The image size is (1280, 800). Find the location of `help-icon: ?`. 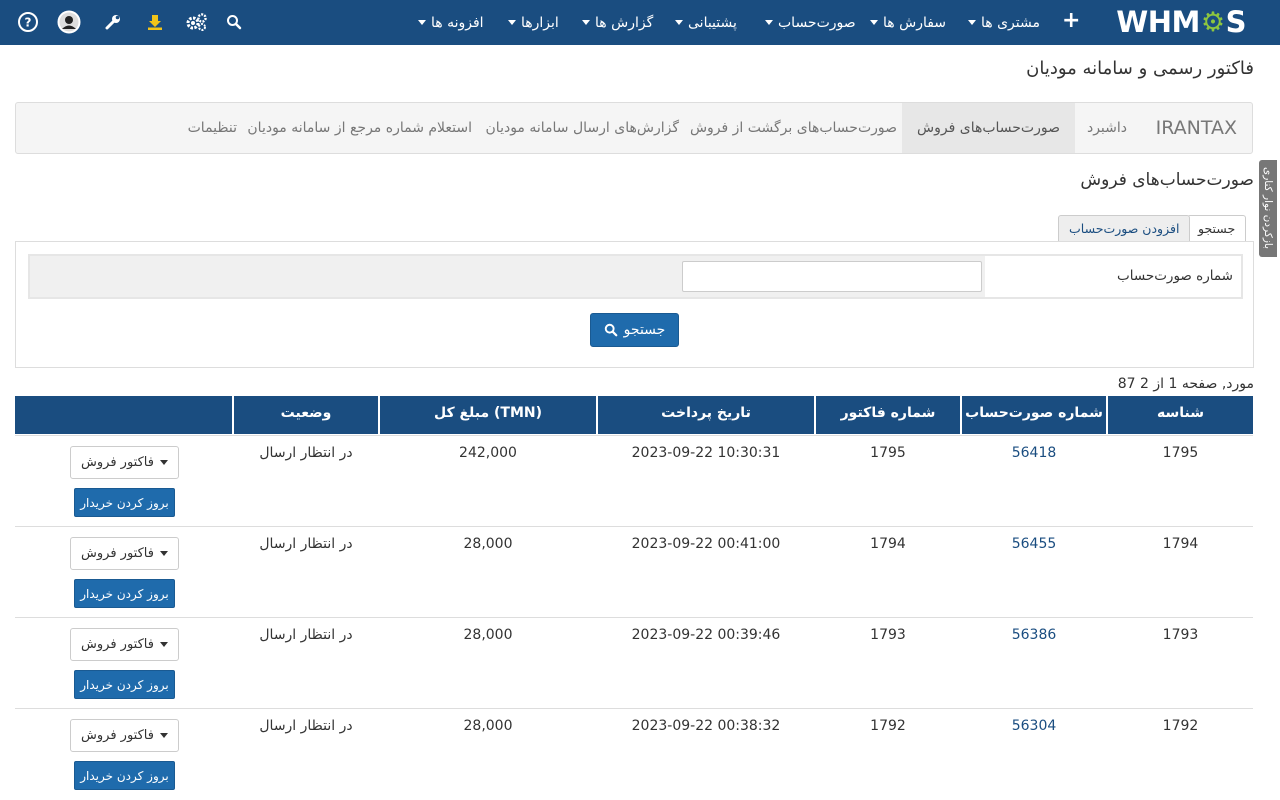

help-icon: ? is located at coordinates (28, 22).